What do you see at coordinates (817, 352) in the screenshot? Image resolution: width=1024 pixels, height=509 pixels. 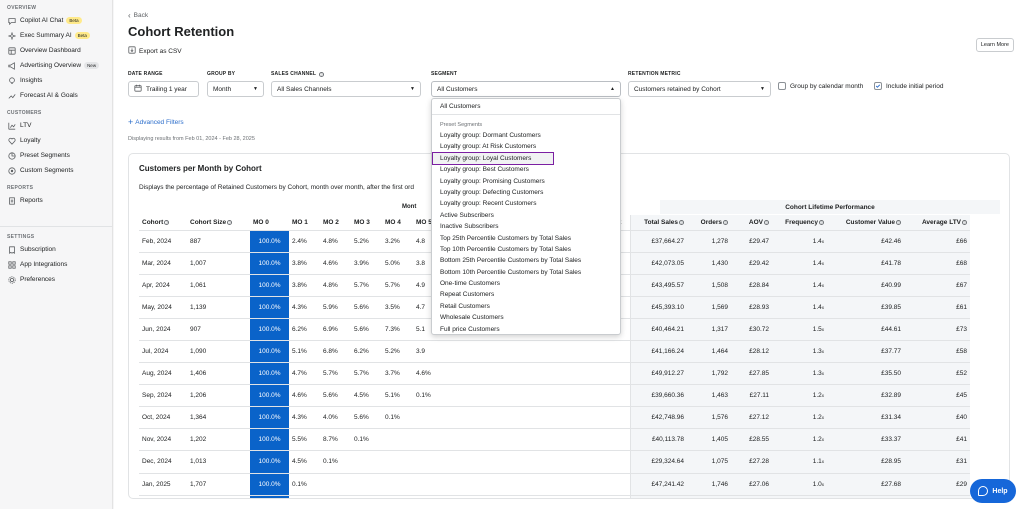 I see `frequency-value: 1.3` at bounding box center [817, 352].